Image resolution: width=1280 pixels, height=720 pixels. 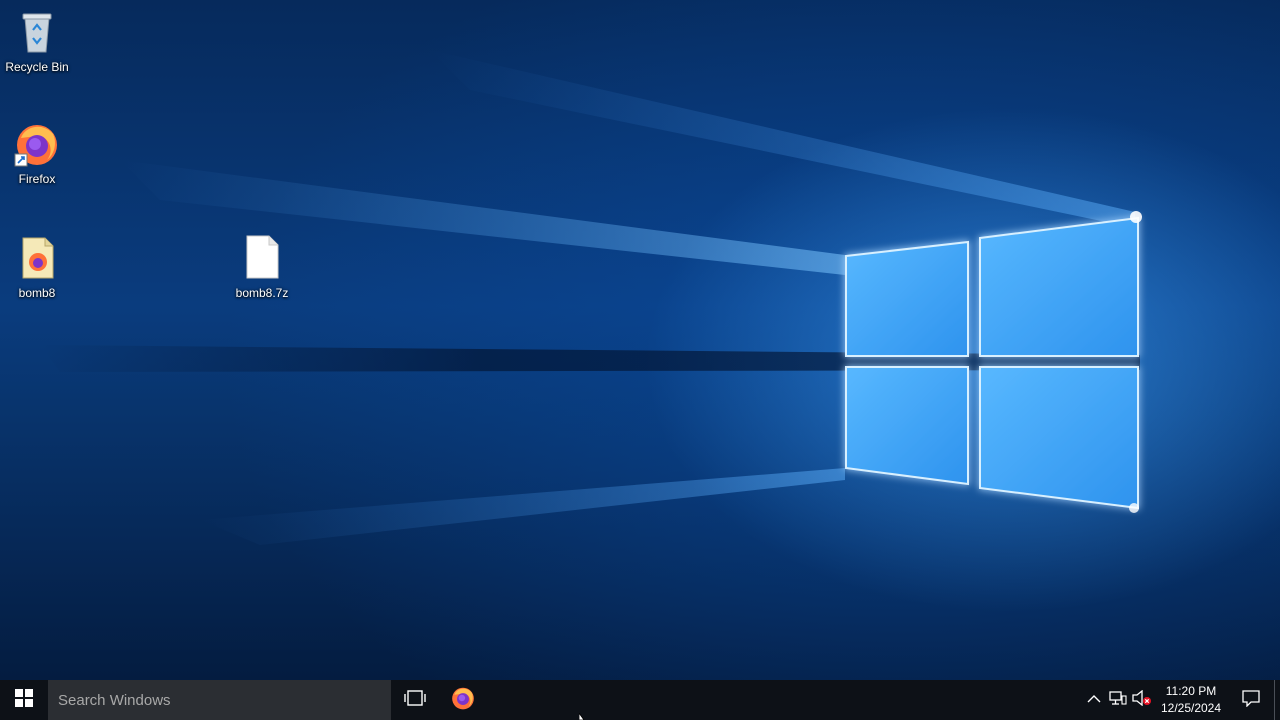 What do you see at coordinates (1277, 700) in the screenshot?
I see `show-desktop-button` at bounding box center [1277, 700].